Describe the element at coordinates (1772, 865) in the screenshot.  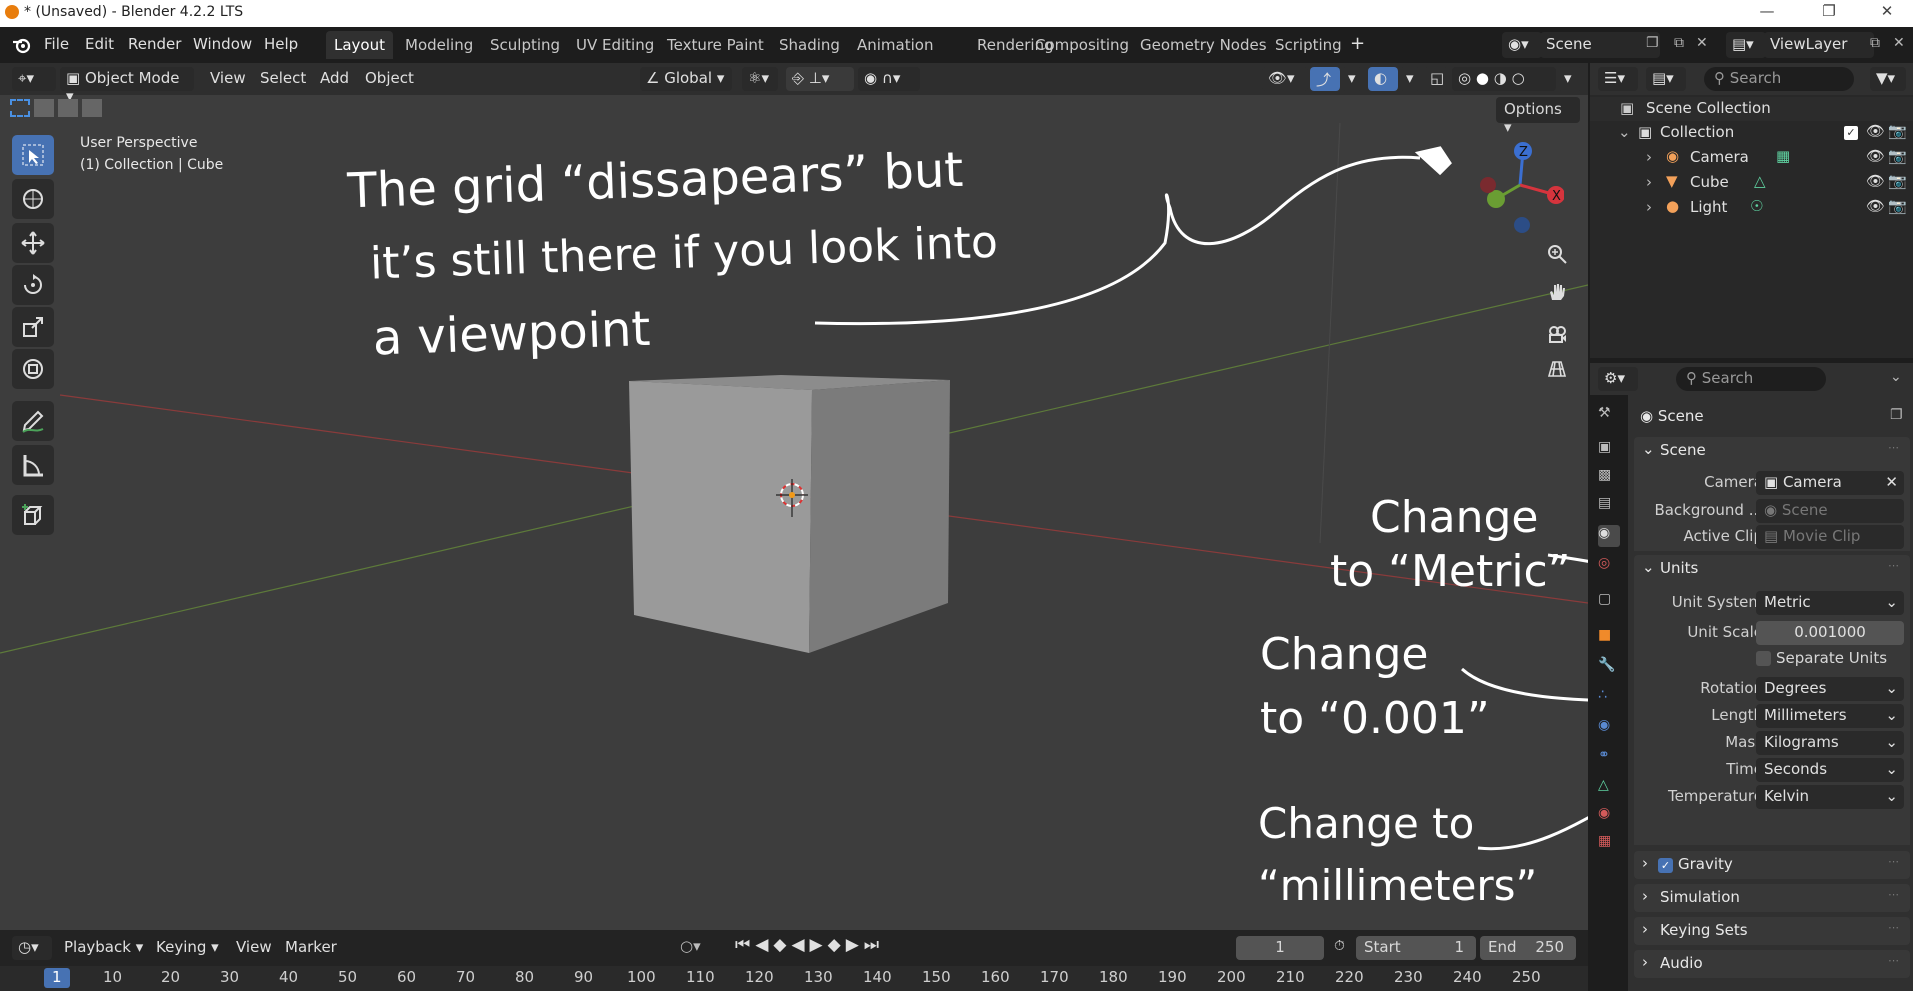
I see `gravity-panel-header: › ✓ Gravity ⋯` at that location.